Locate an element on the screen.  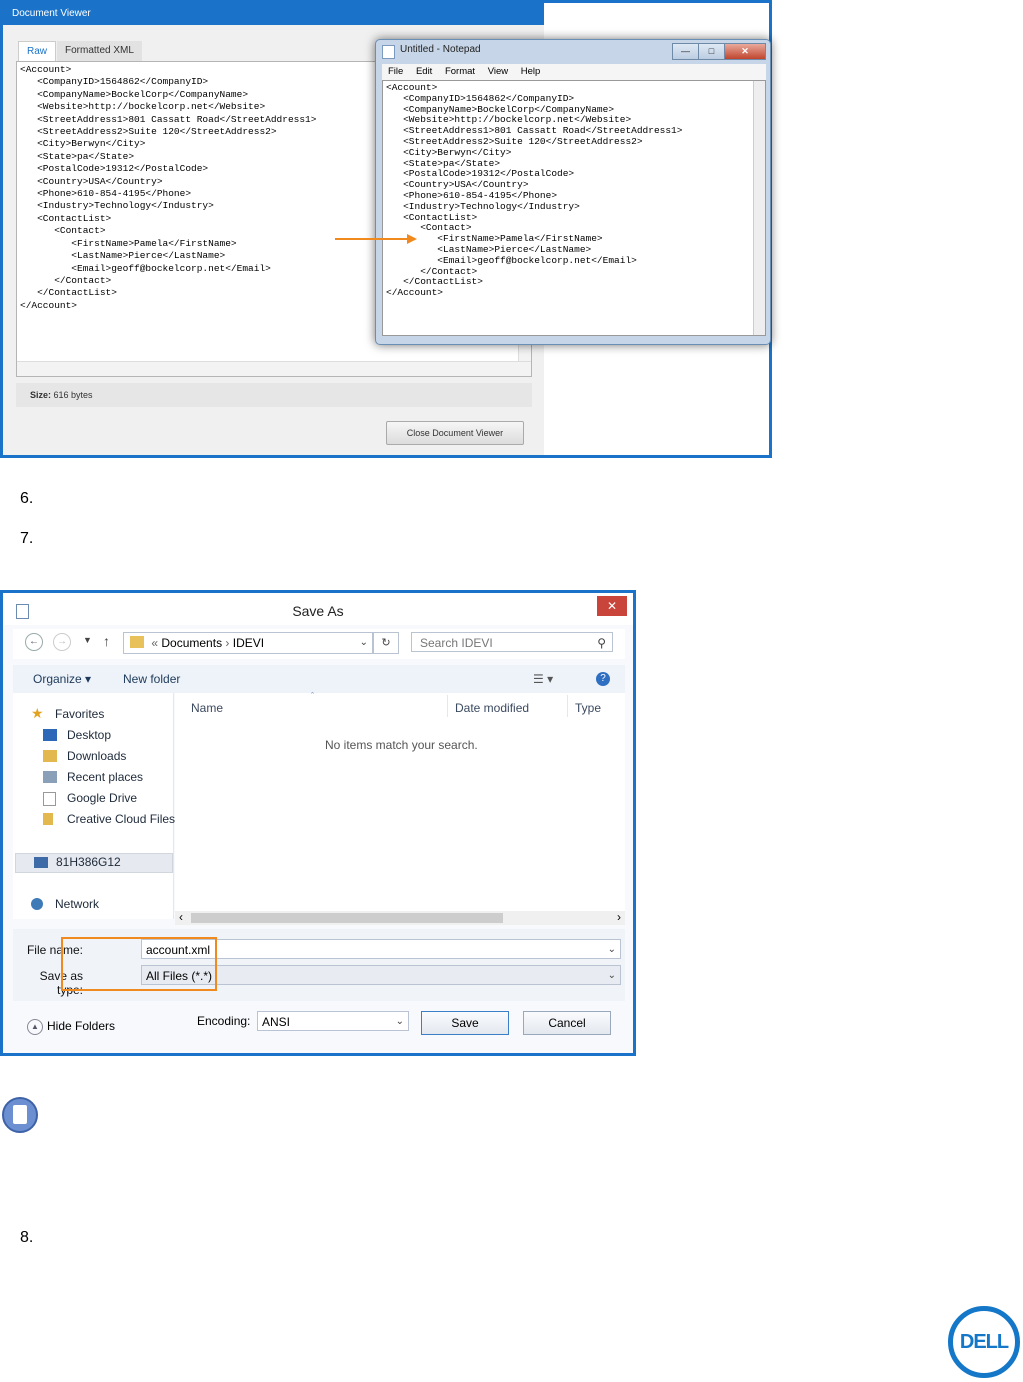
size-value: 616 bytes is located at coordinates (73, 395).